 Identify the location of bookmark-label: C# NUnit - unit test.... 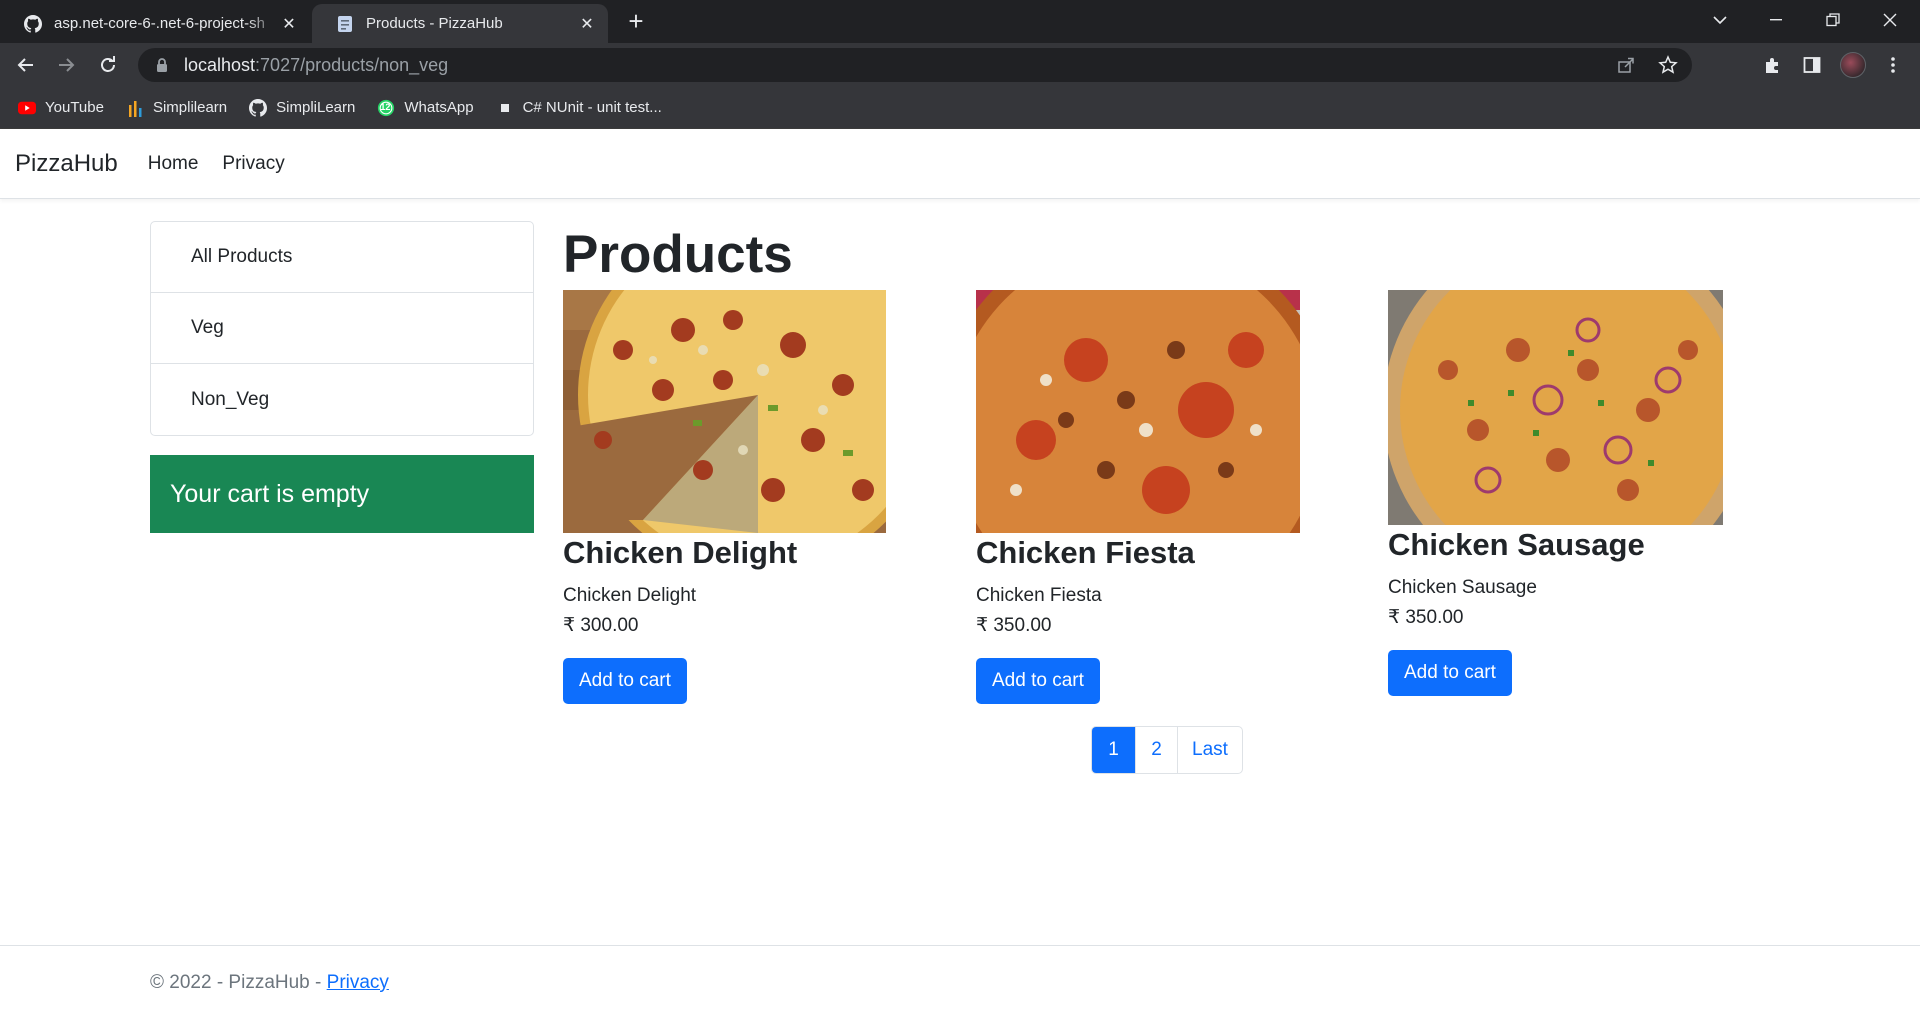
(592, 107).